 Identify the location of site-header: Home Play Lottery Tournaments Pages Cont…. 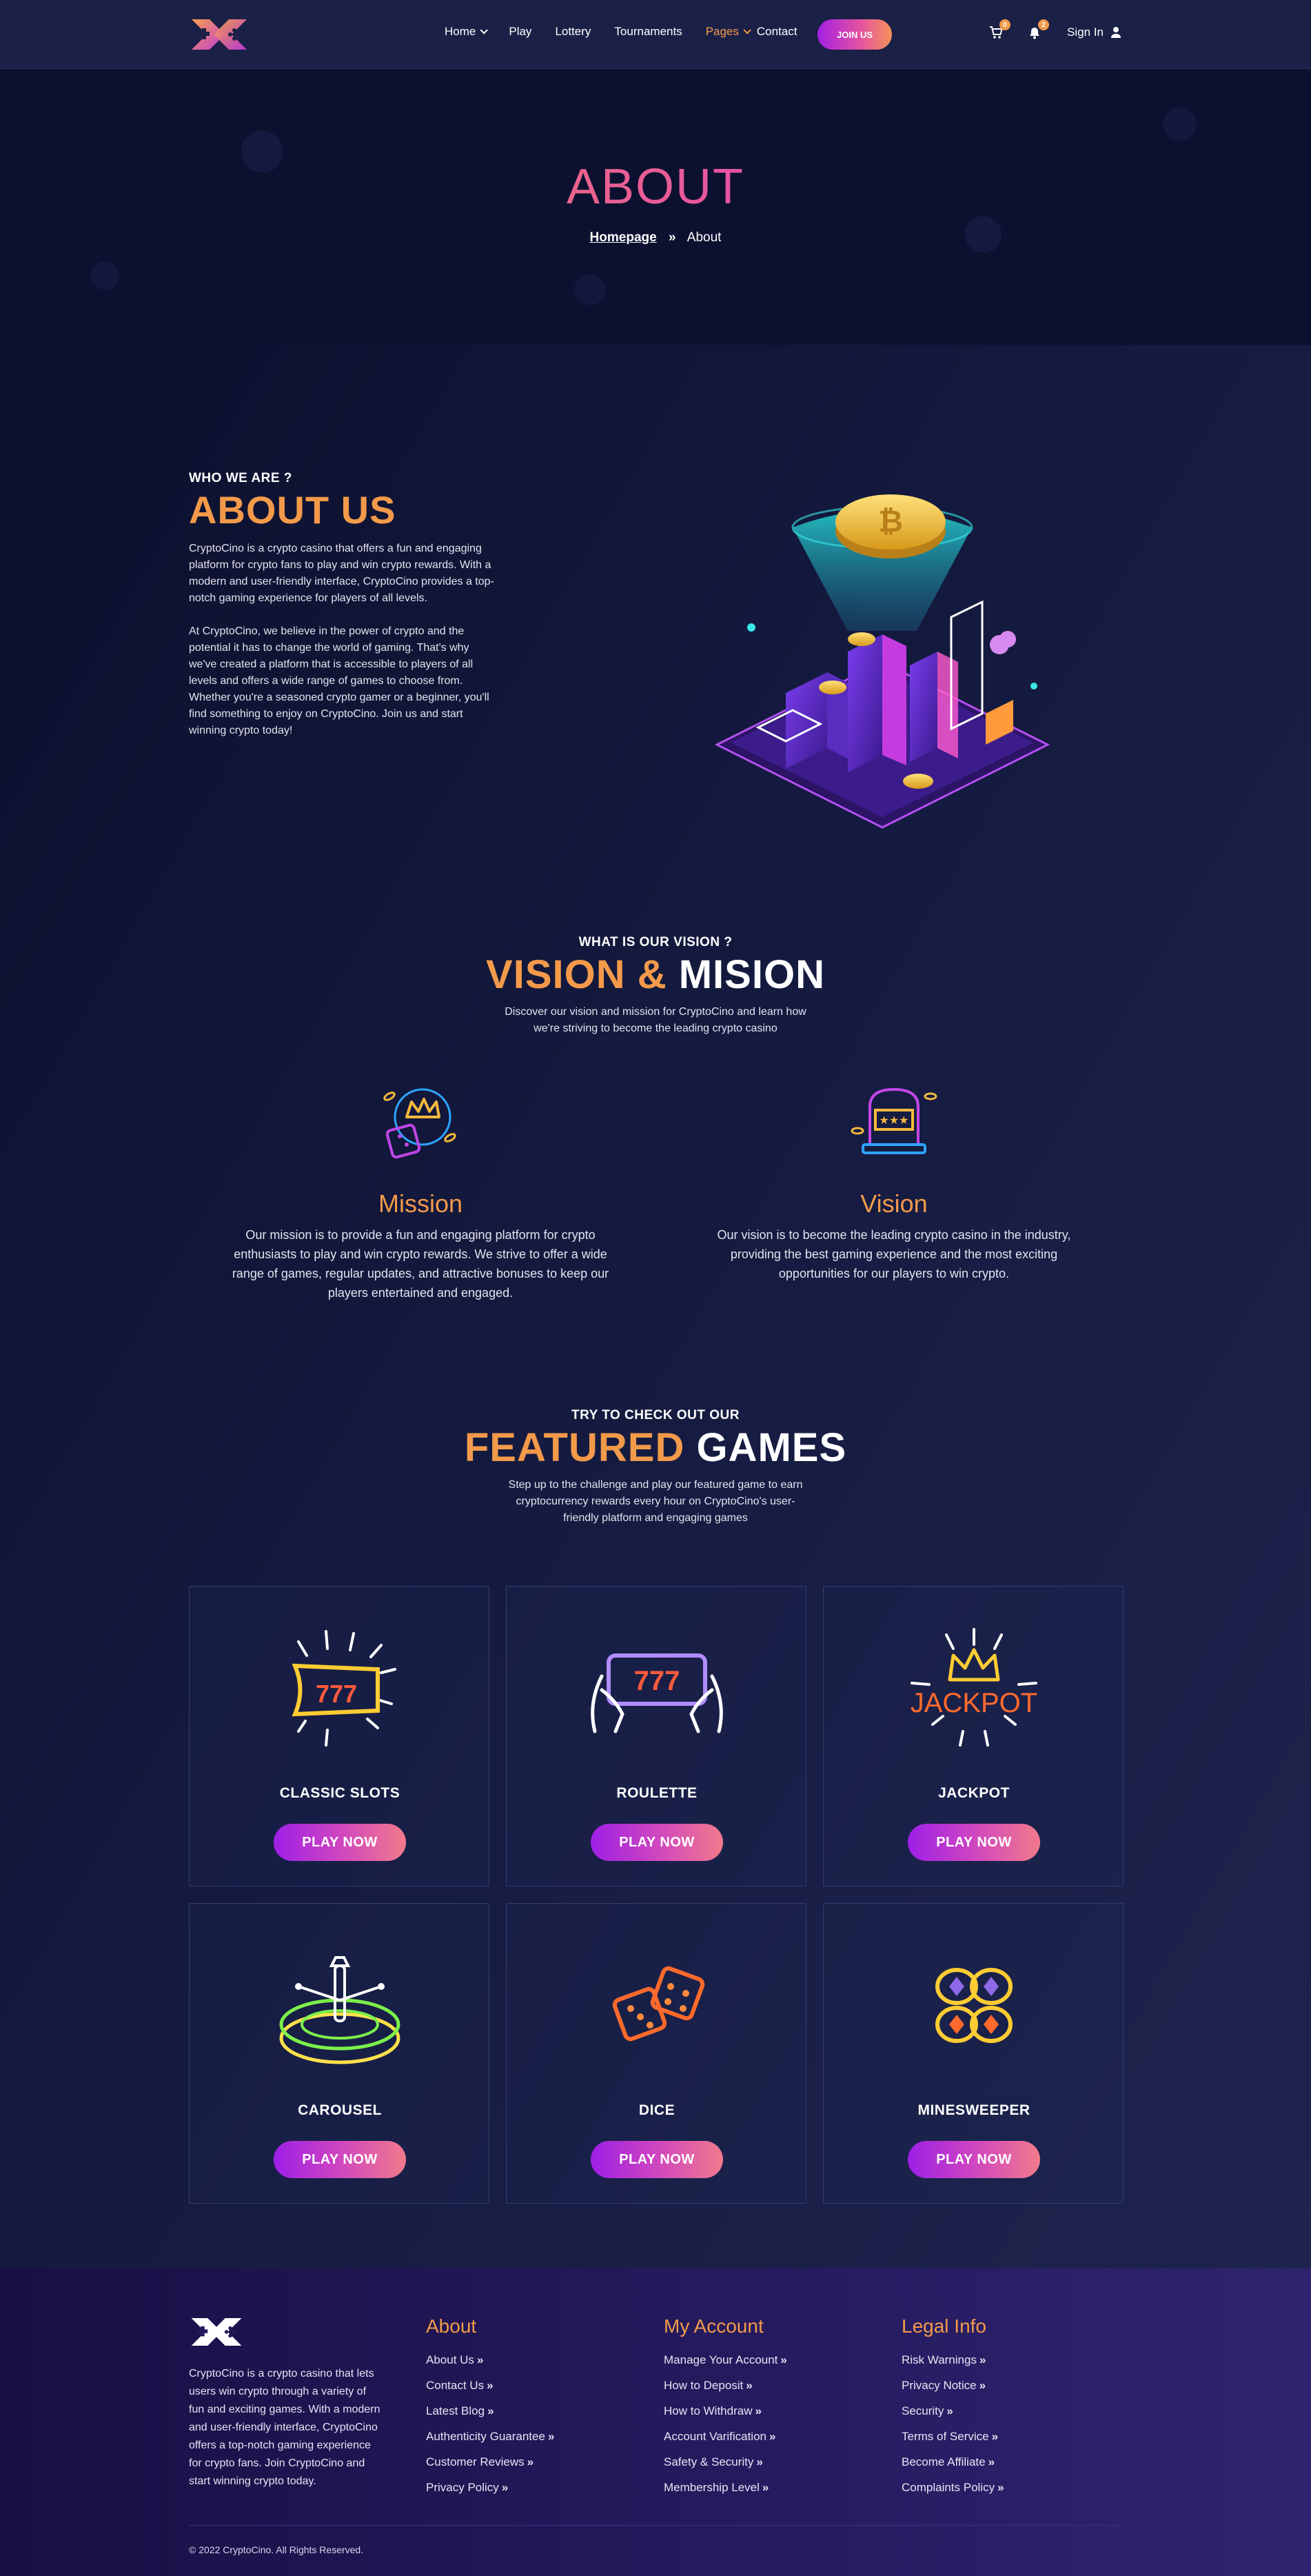
(655, 34).